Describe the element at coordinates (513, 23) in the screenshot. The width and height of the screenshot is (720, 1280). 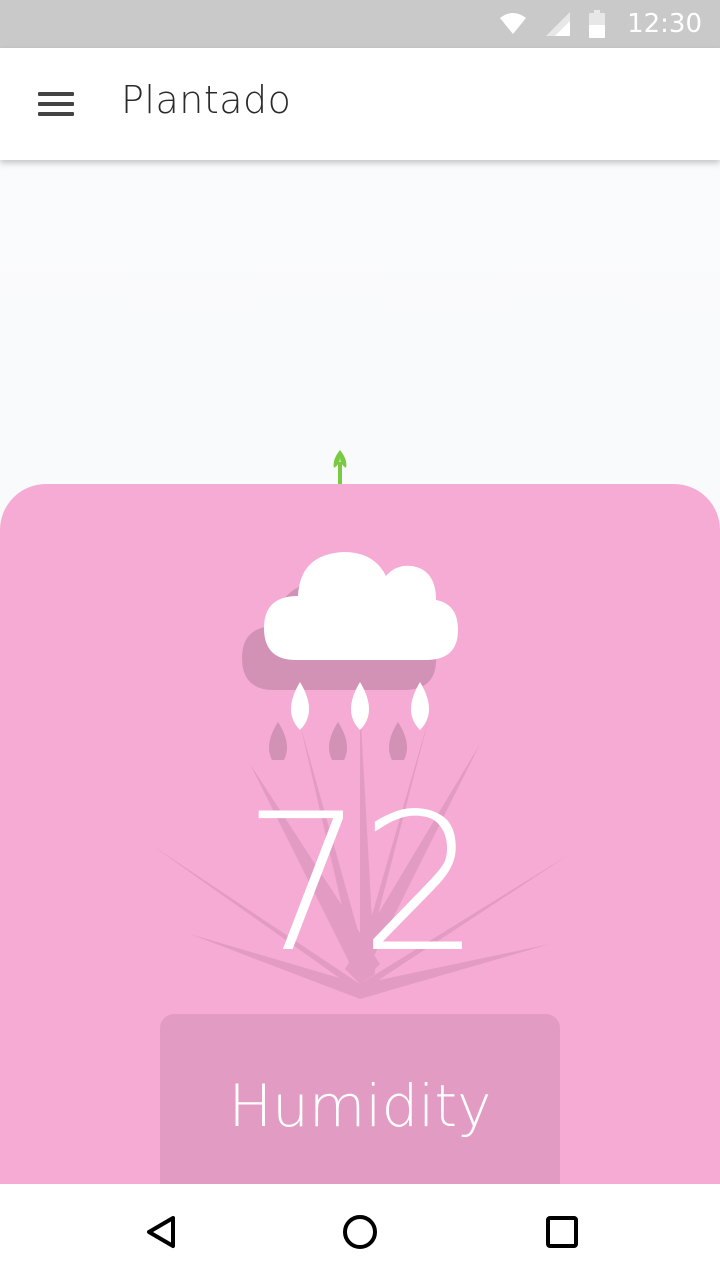
I see `wifi-icon` at that location.